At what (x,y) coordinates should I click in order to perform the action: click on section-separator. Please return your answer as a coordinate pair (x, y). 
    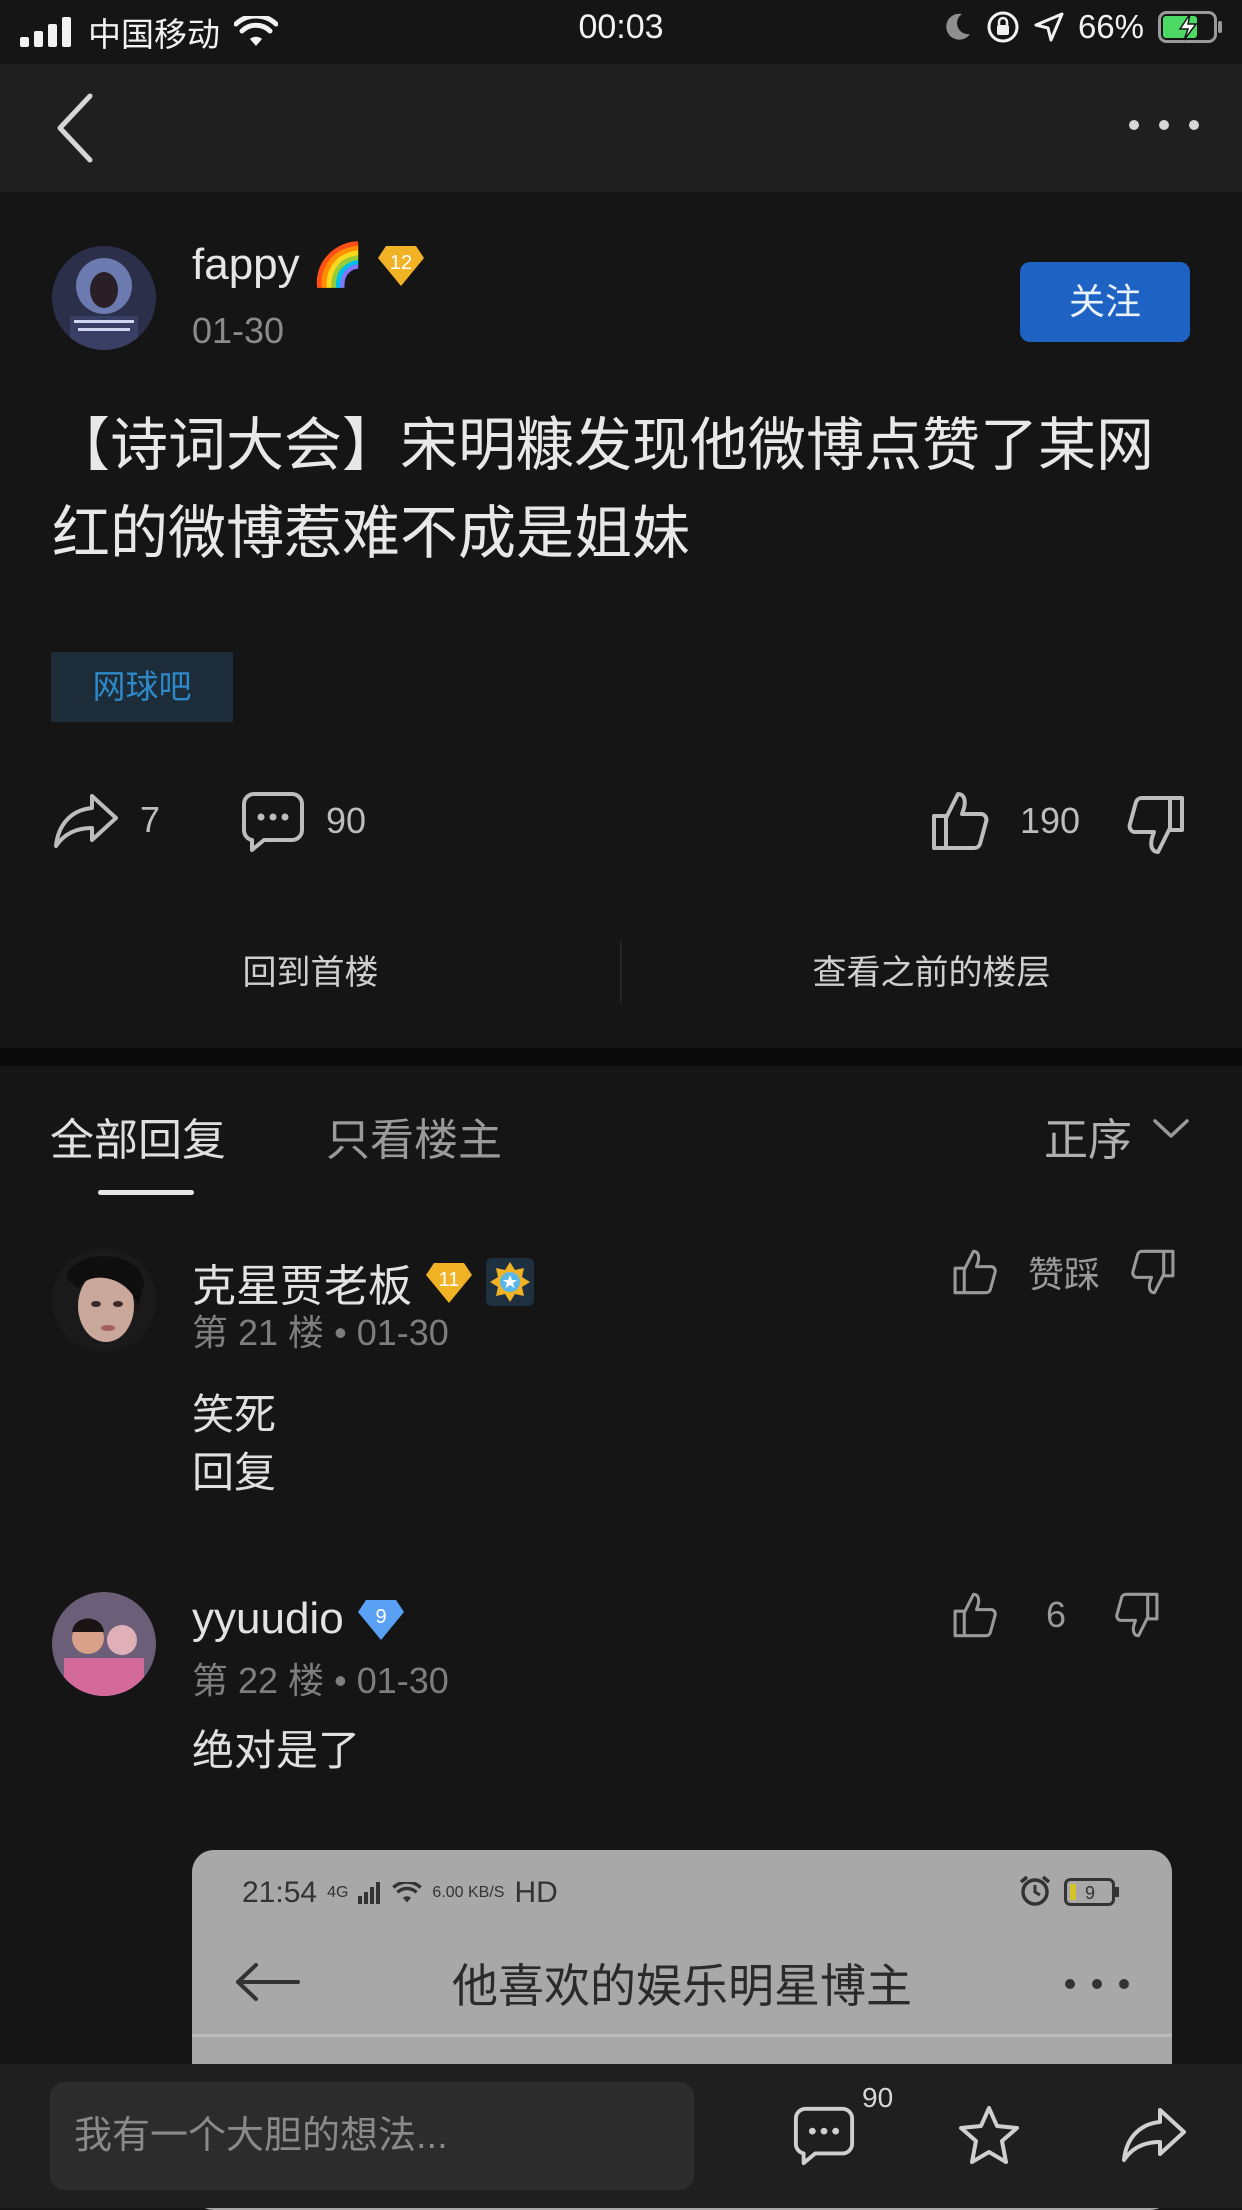
    Looking at the image, I should click on (621, 1057).